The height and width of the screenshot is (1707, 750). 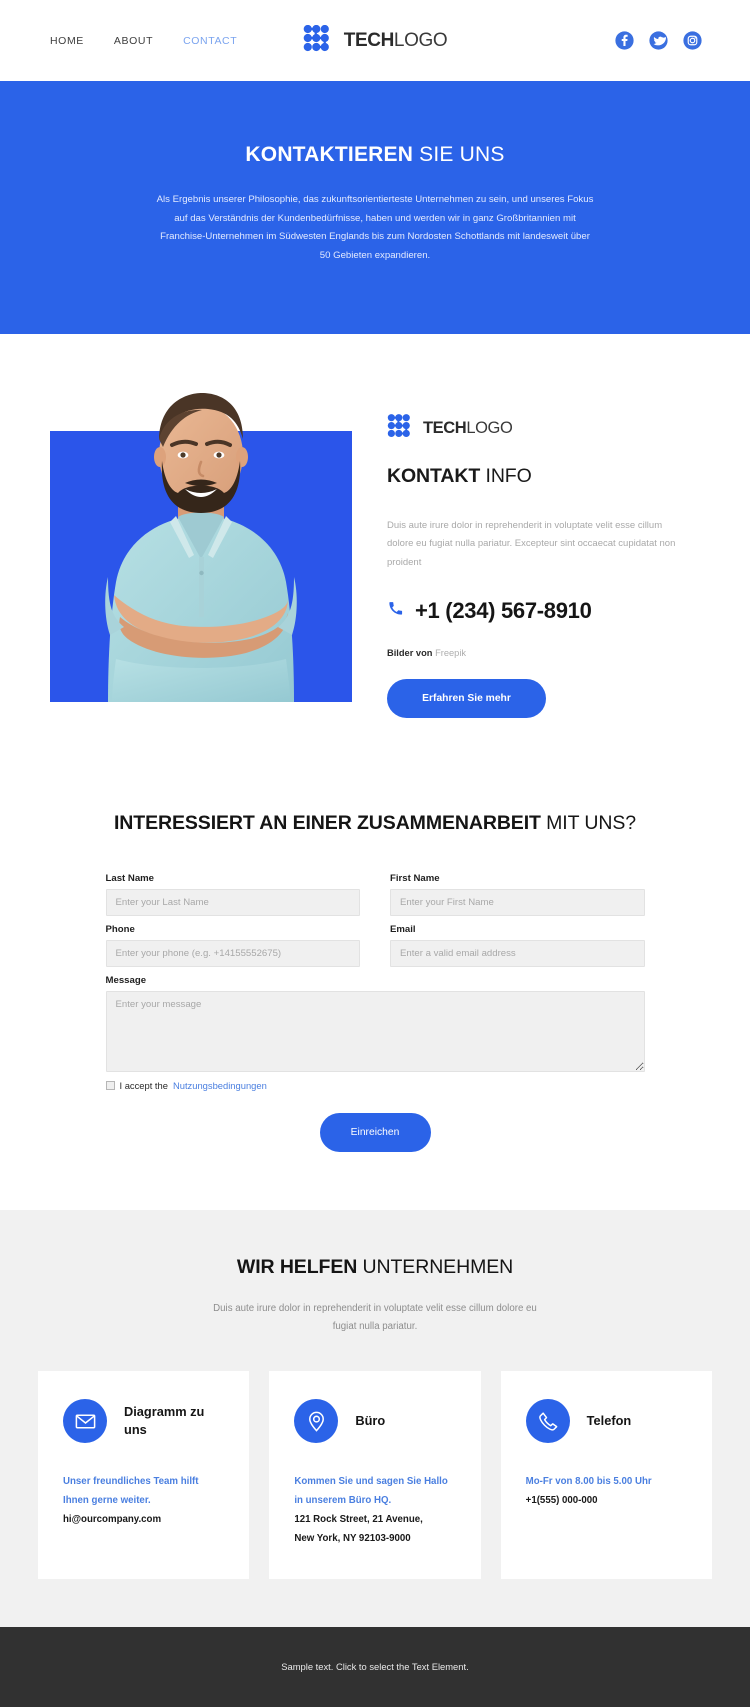 I want to click on contact-field-row: Phone Email, so click(x=375, y=949).